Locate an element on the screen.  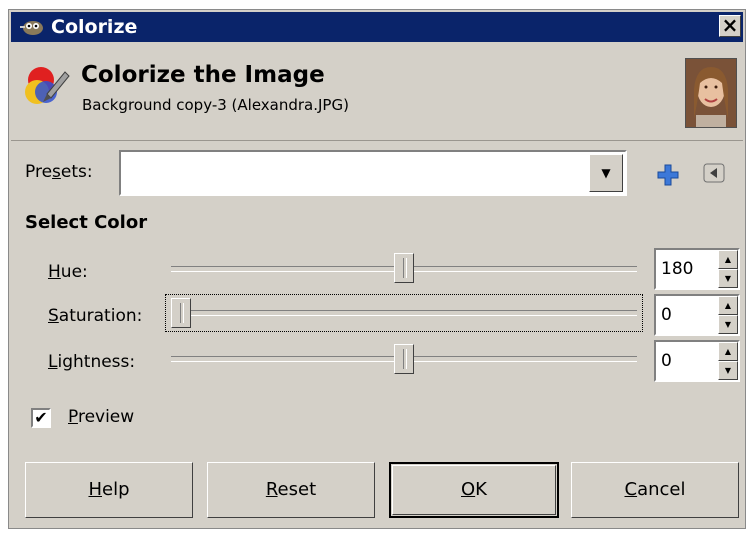
saturation-slider-handle is located at coordinates (181, 313).